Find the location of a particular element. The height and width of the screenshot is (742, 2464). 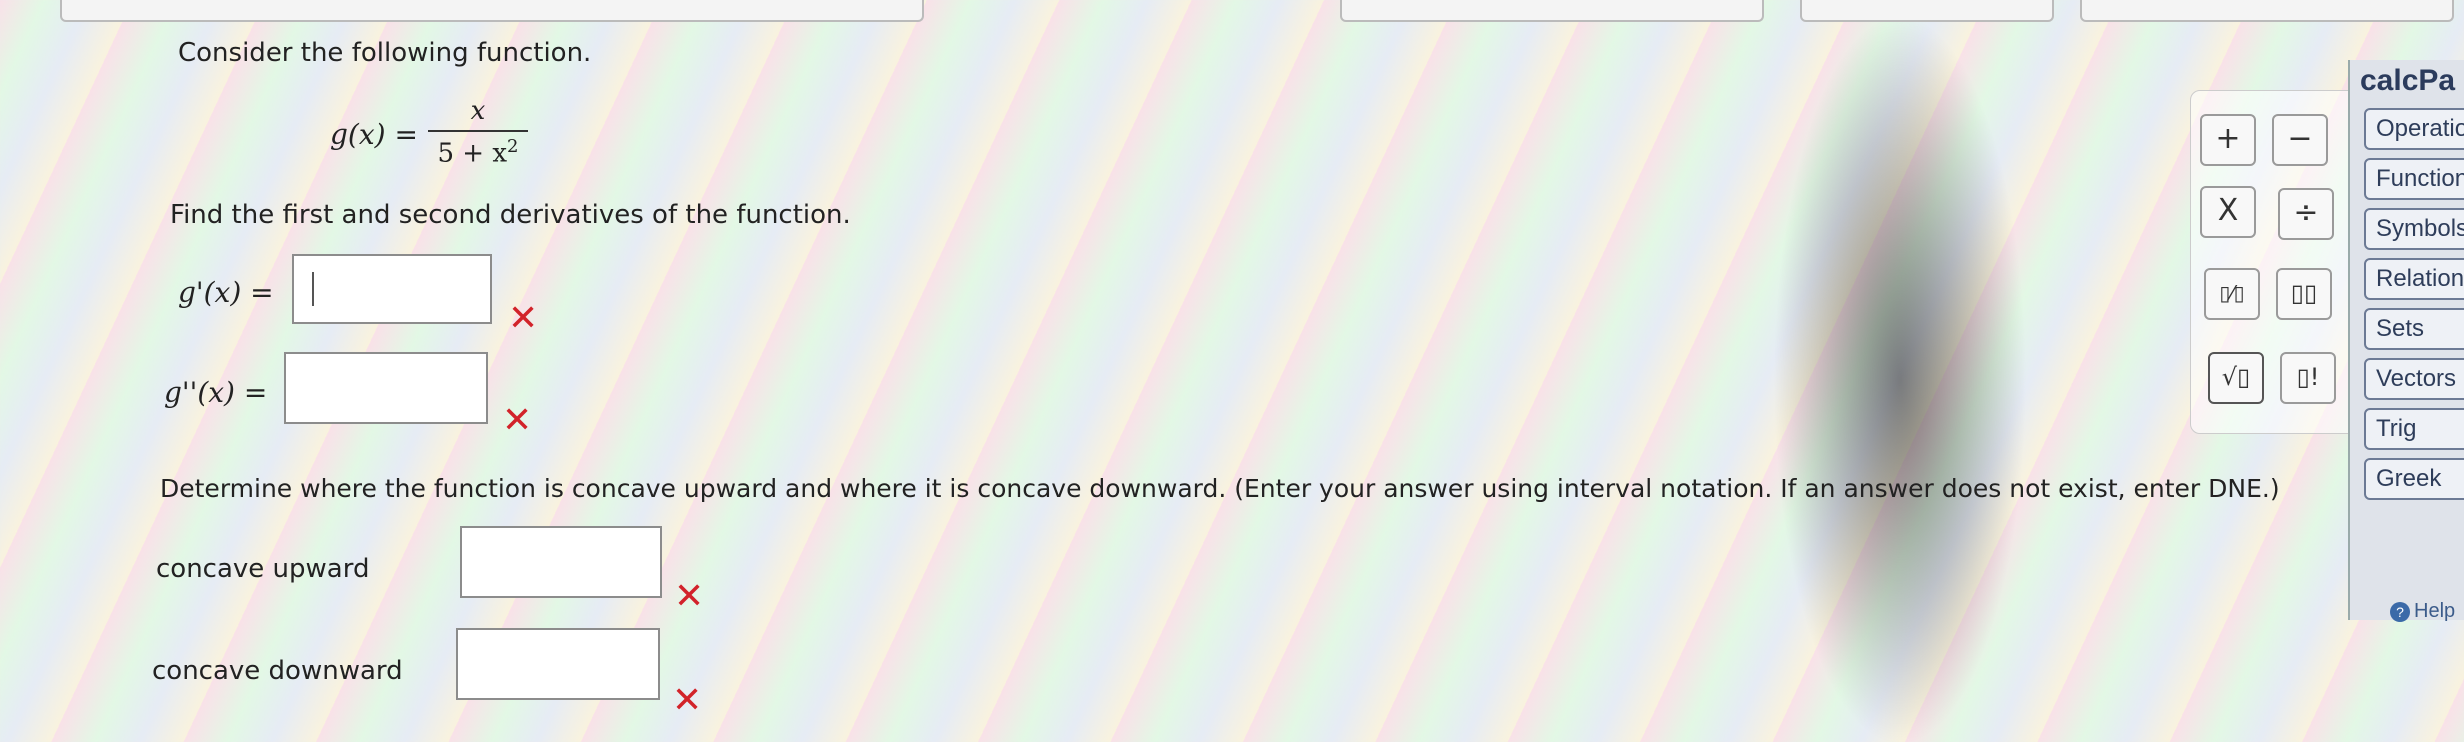

function-fraction: x 5 + x2 is located at coordinates (478, 132).